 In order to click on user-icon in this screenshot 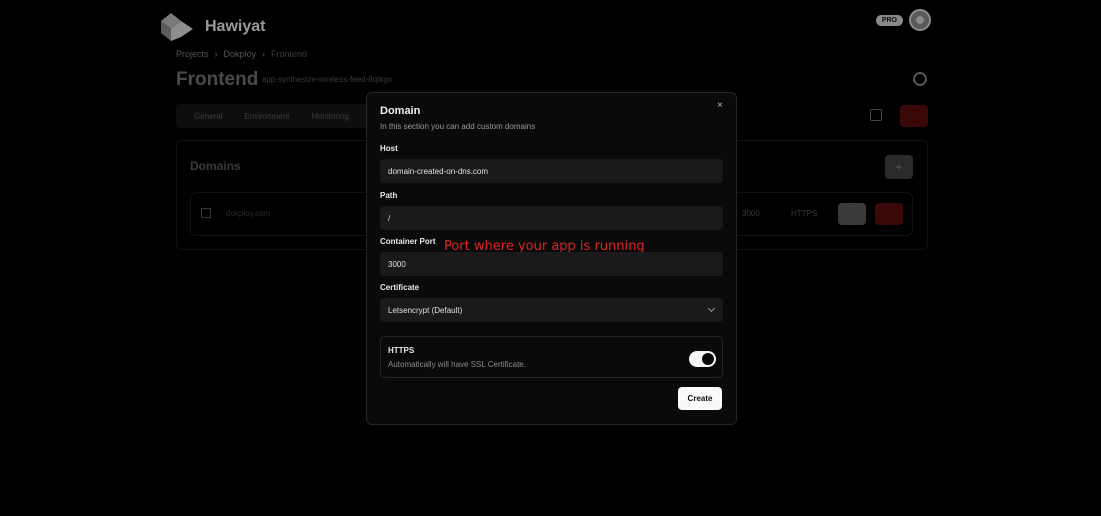, I will do `click(920, 20)`.